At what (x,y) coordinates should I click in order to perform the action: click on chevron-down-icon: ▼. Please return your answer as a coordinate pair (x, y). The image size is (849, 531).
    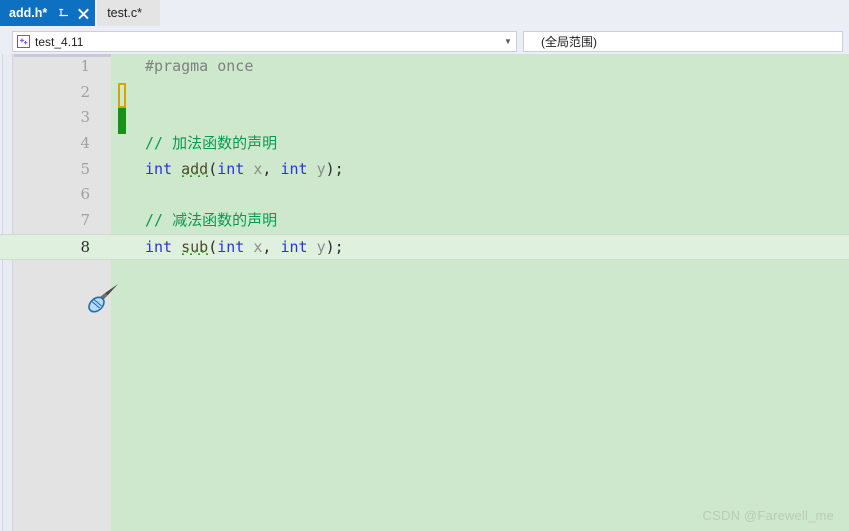
    Looking at the image, I should click on (508, 41).